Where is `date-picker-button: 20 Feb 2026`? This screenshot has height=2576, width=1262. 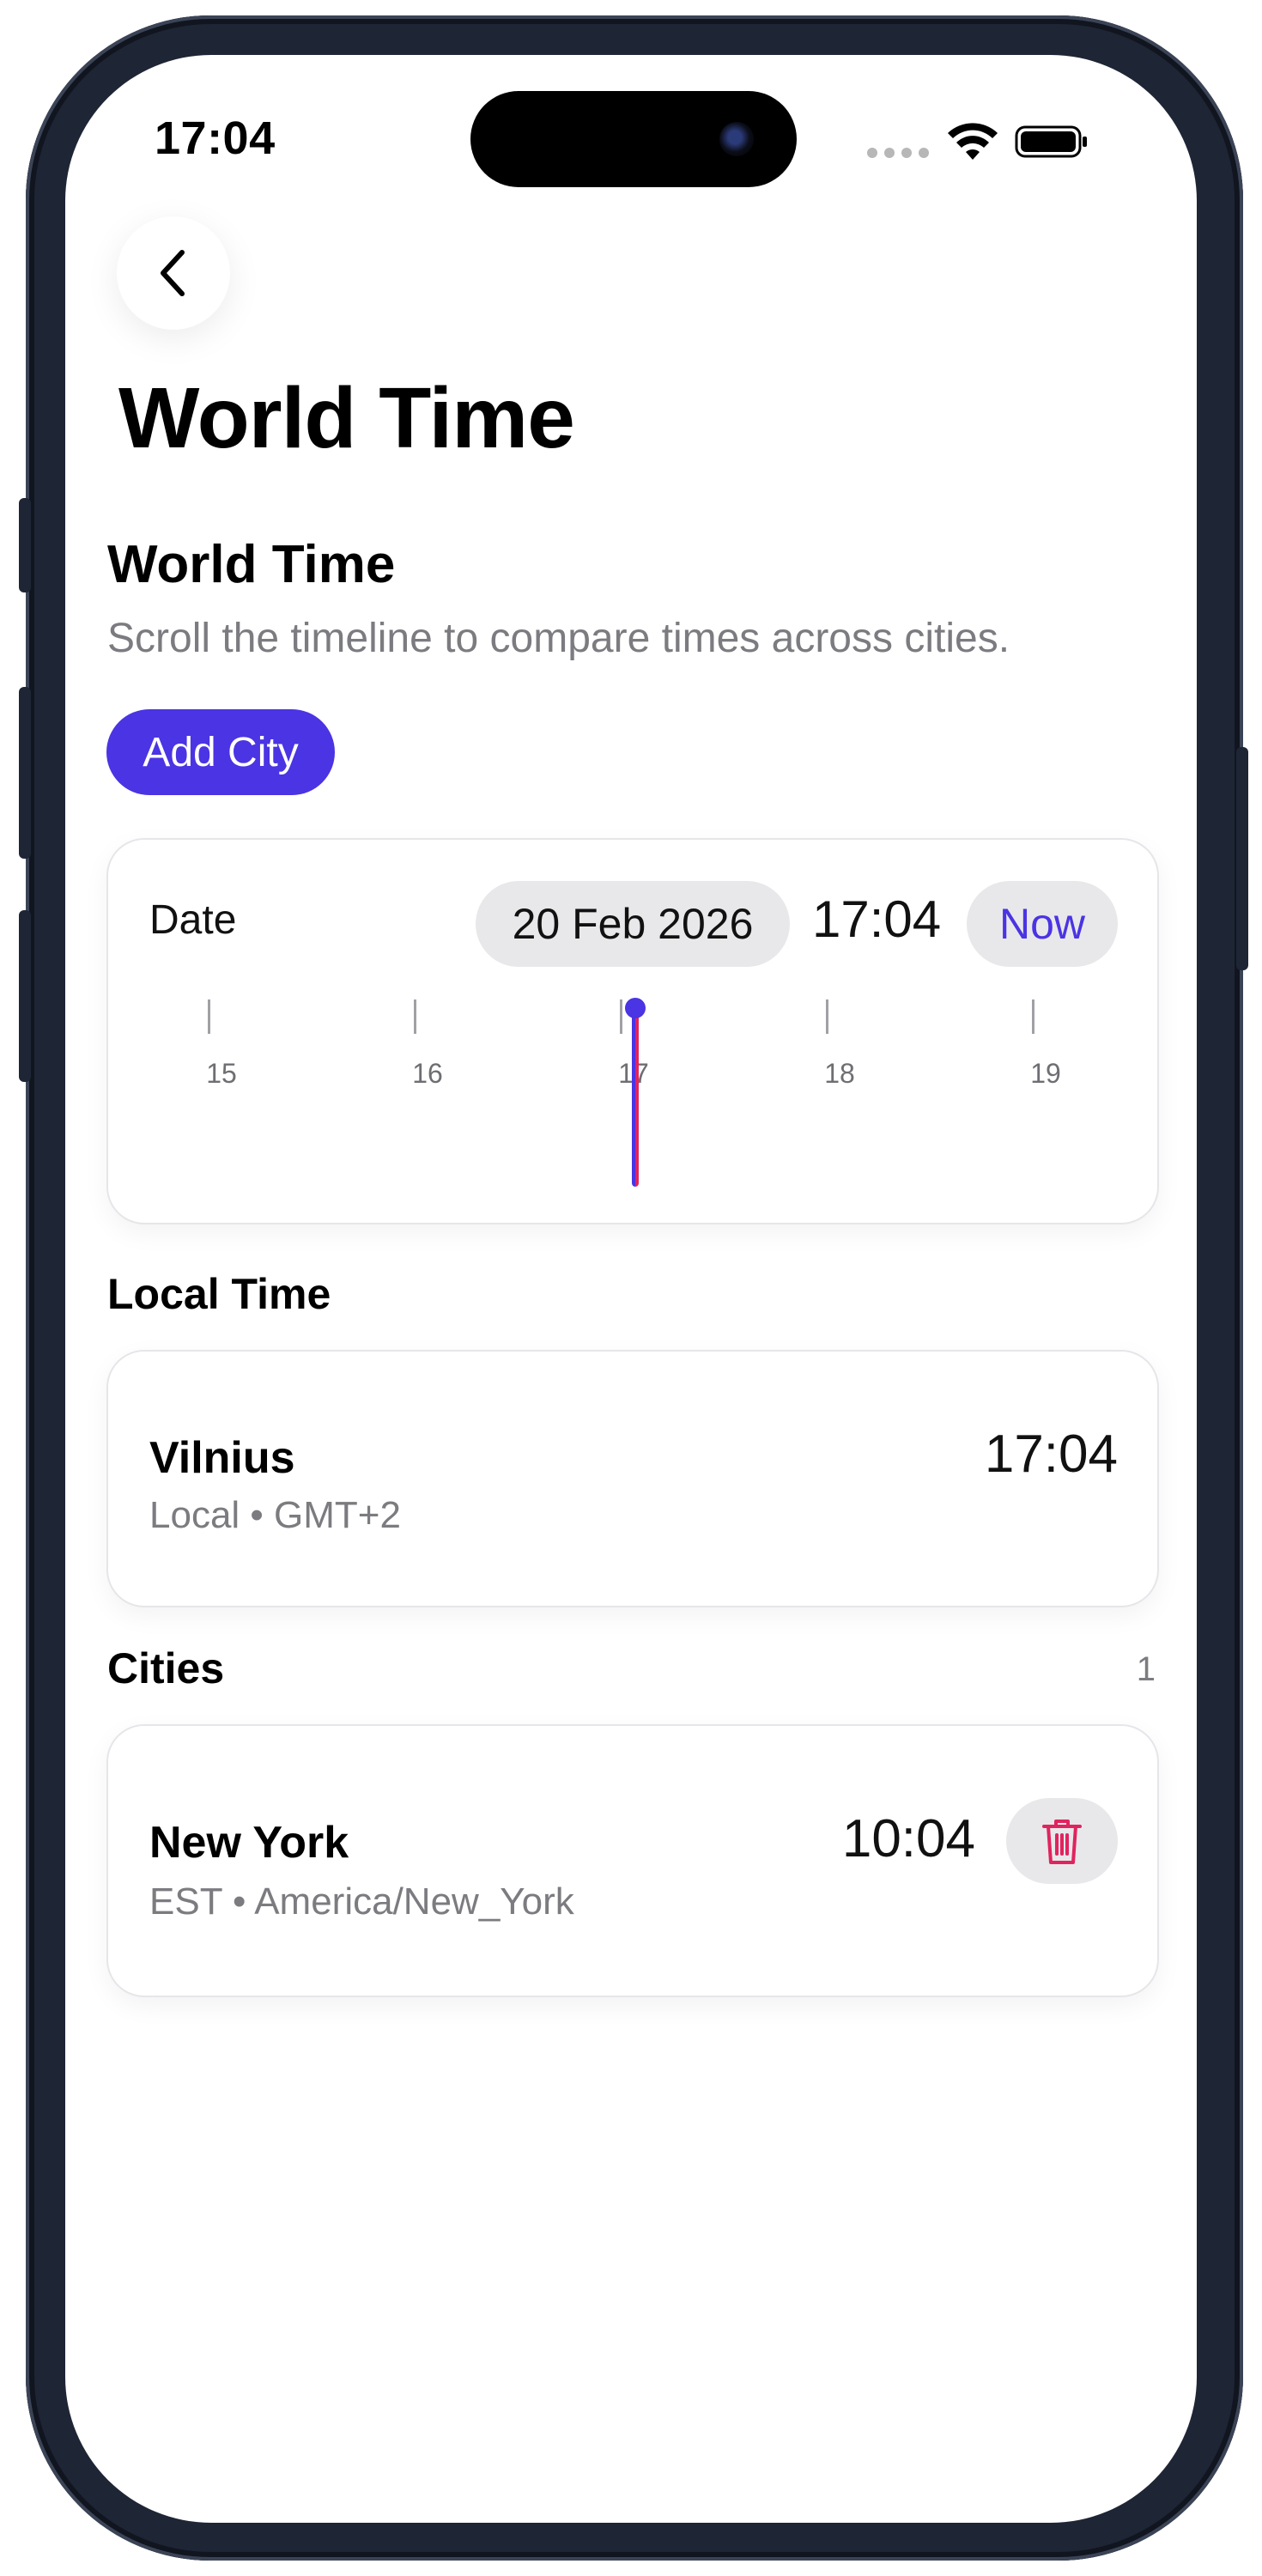 date-picker-button: 20 Feb 2026 is located at coordinates (633, 924).